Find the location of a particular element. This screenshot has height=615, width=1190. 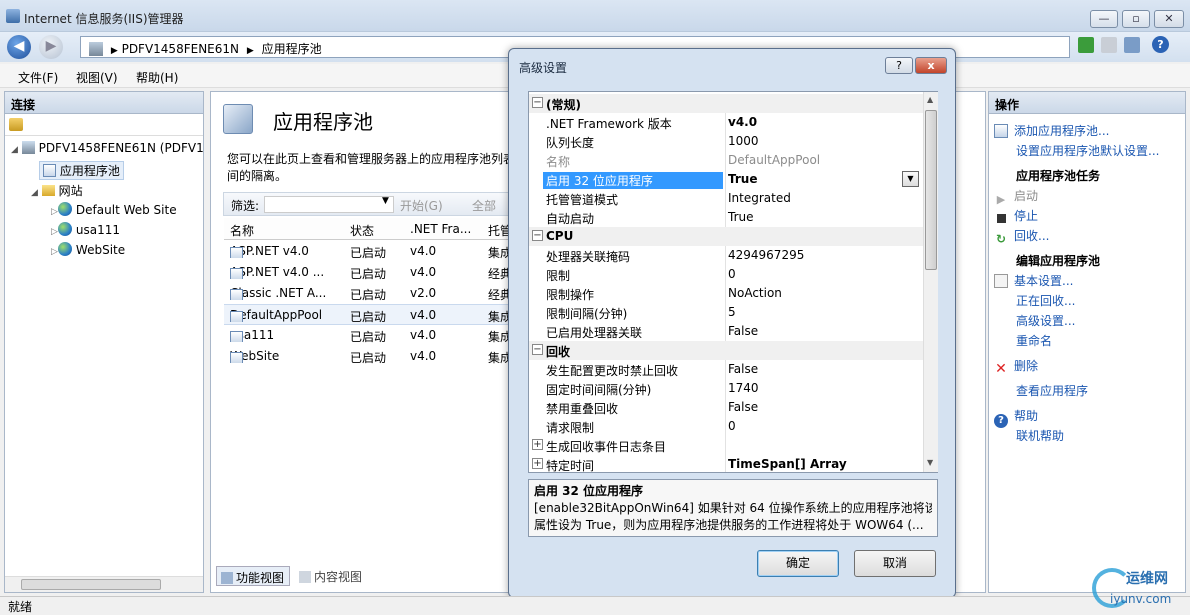

property-value: Integrated is located at coordinates (759, 198).